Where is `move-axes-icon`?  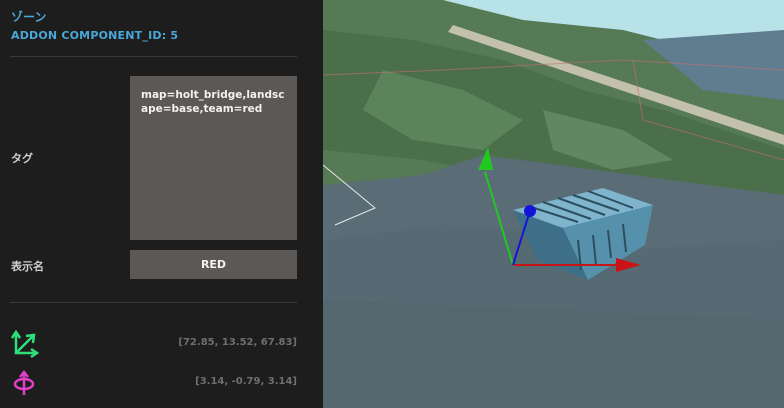
move-axes-icon is located at coordinates (25, 344).